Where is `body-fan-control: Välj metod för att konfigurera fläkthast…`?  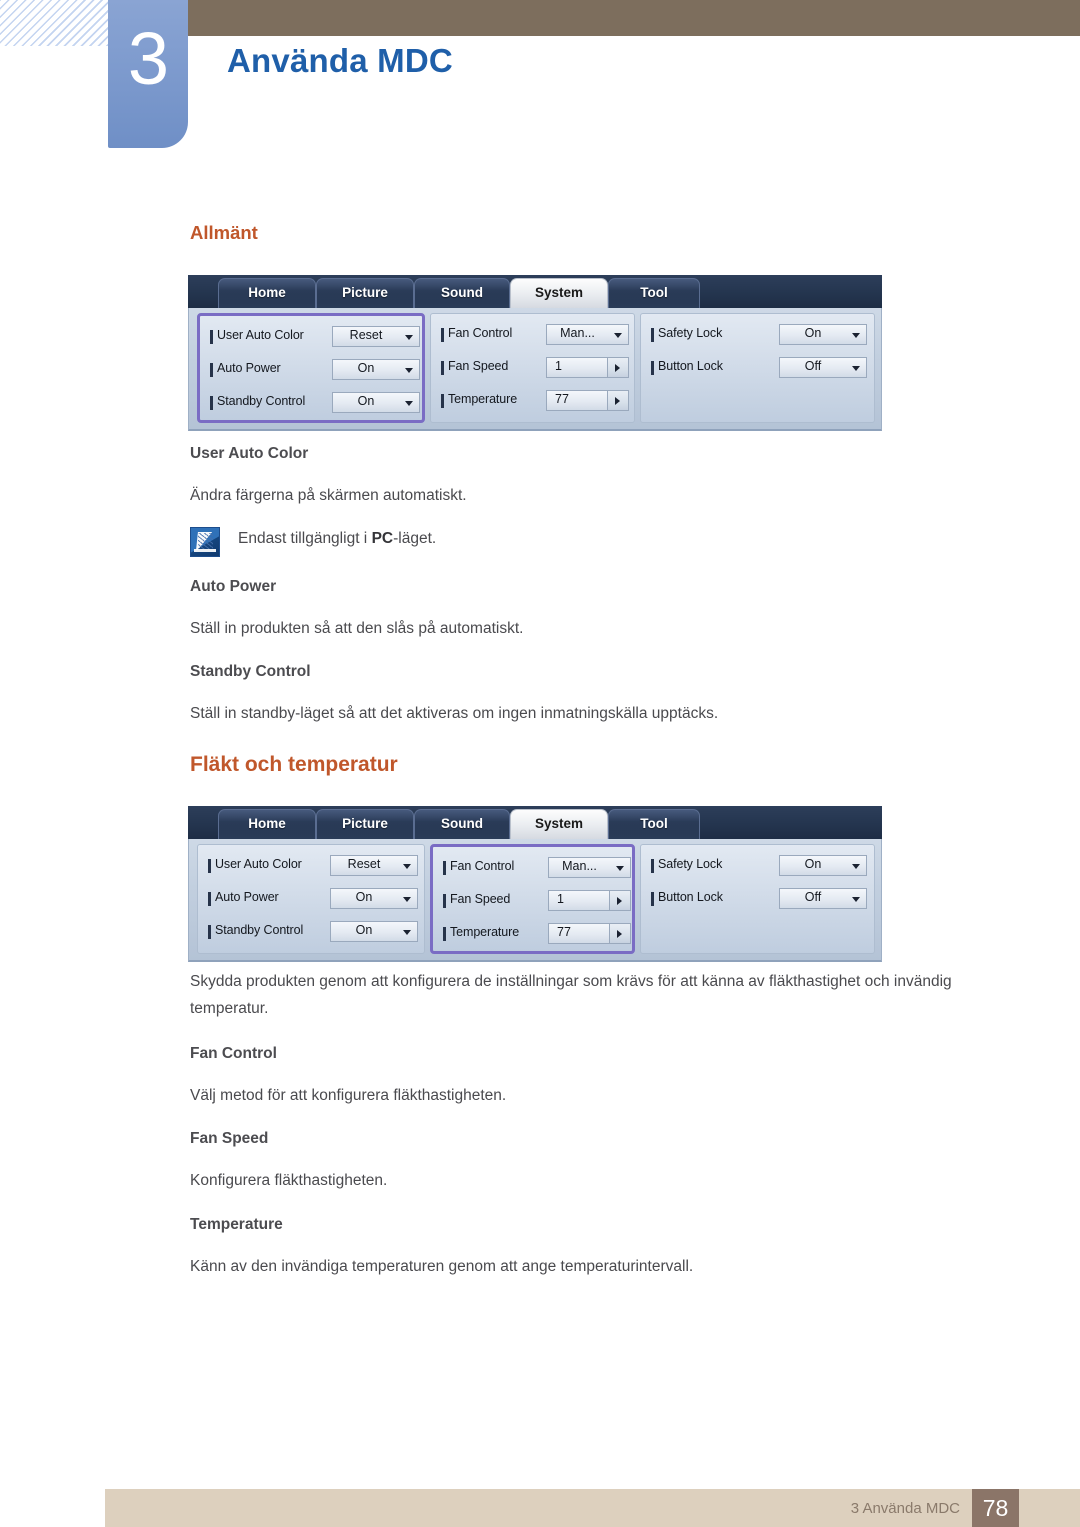 body-fan-control: Välj metod för att konfigurera fläkthast… is located at coordinates (348, 1095).